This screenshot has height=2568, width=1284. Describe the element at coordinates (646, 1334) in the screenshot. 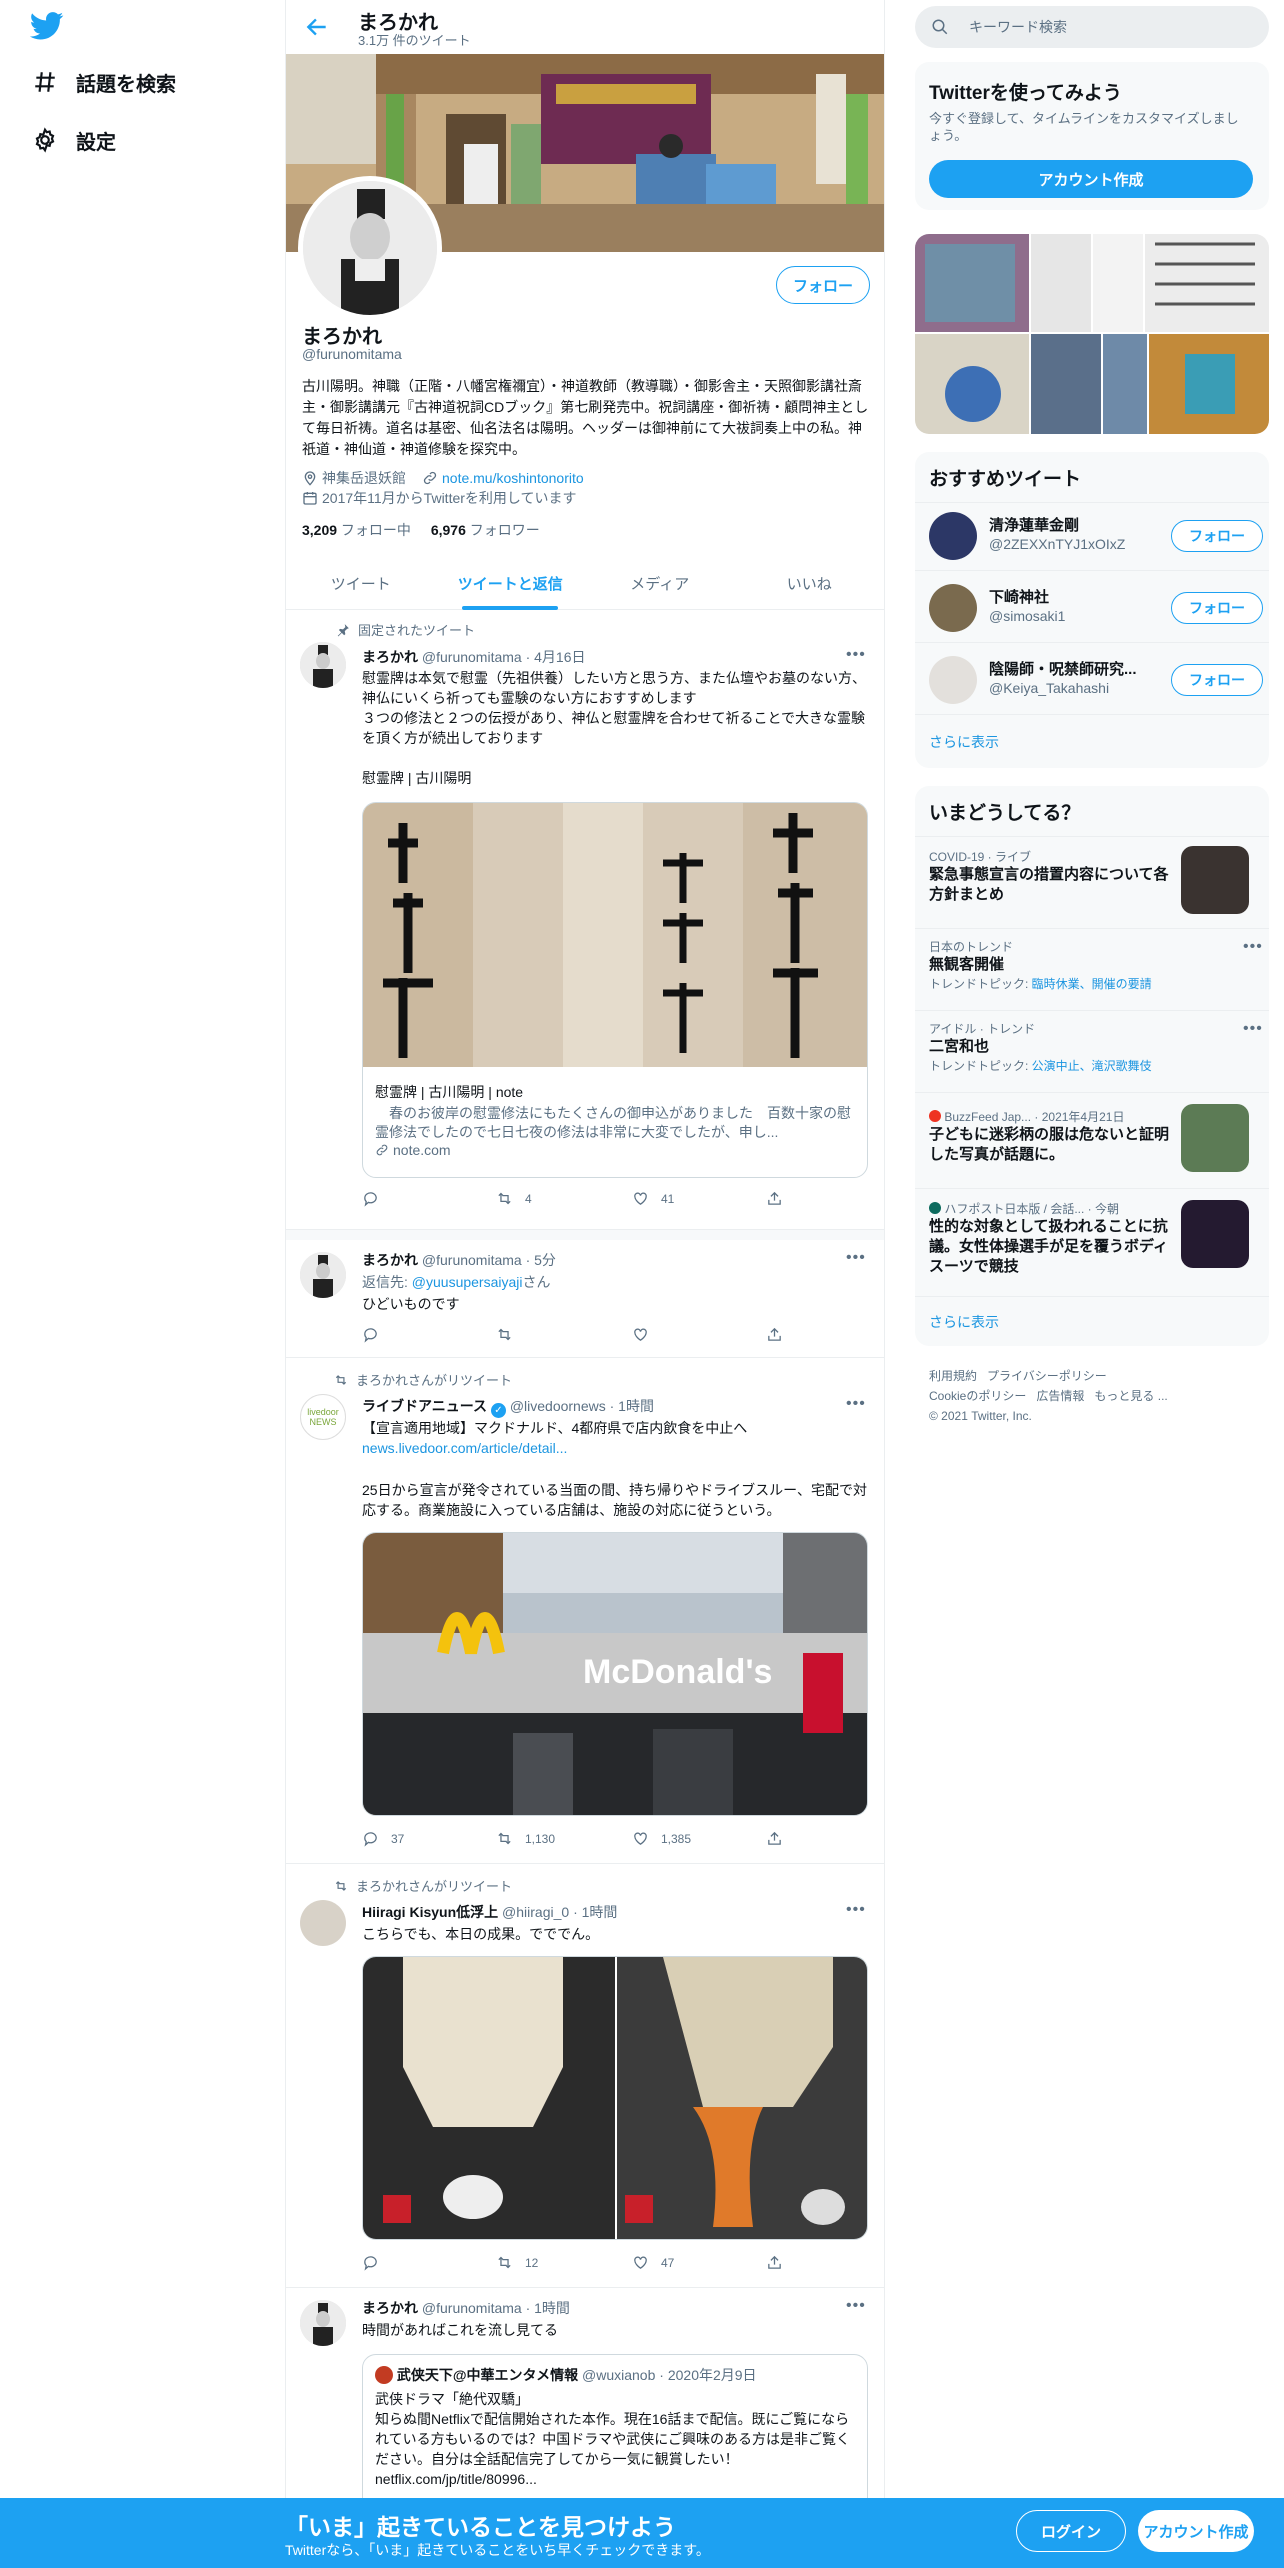

I see `like-button` at that location.